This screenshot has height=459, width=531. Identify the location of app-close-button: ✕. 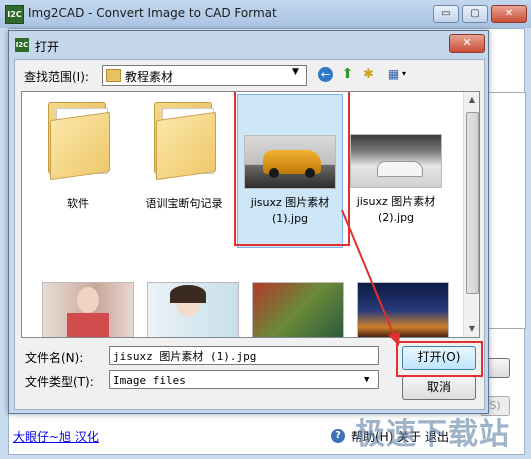
(509, 14).